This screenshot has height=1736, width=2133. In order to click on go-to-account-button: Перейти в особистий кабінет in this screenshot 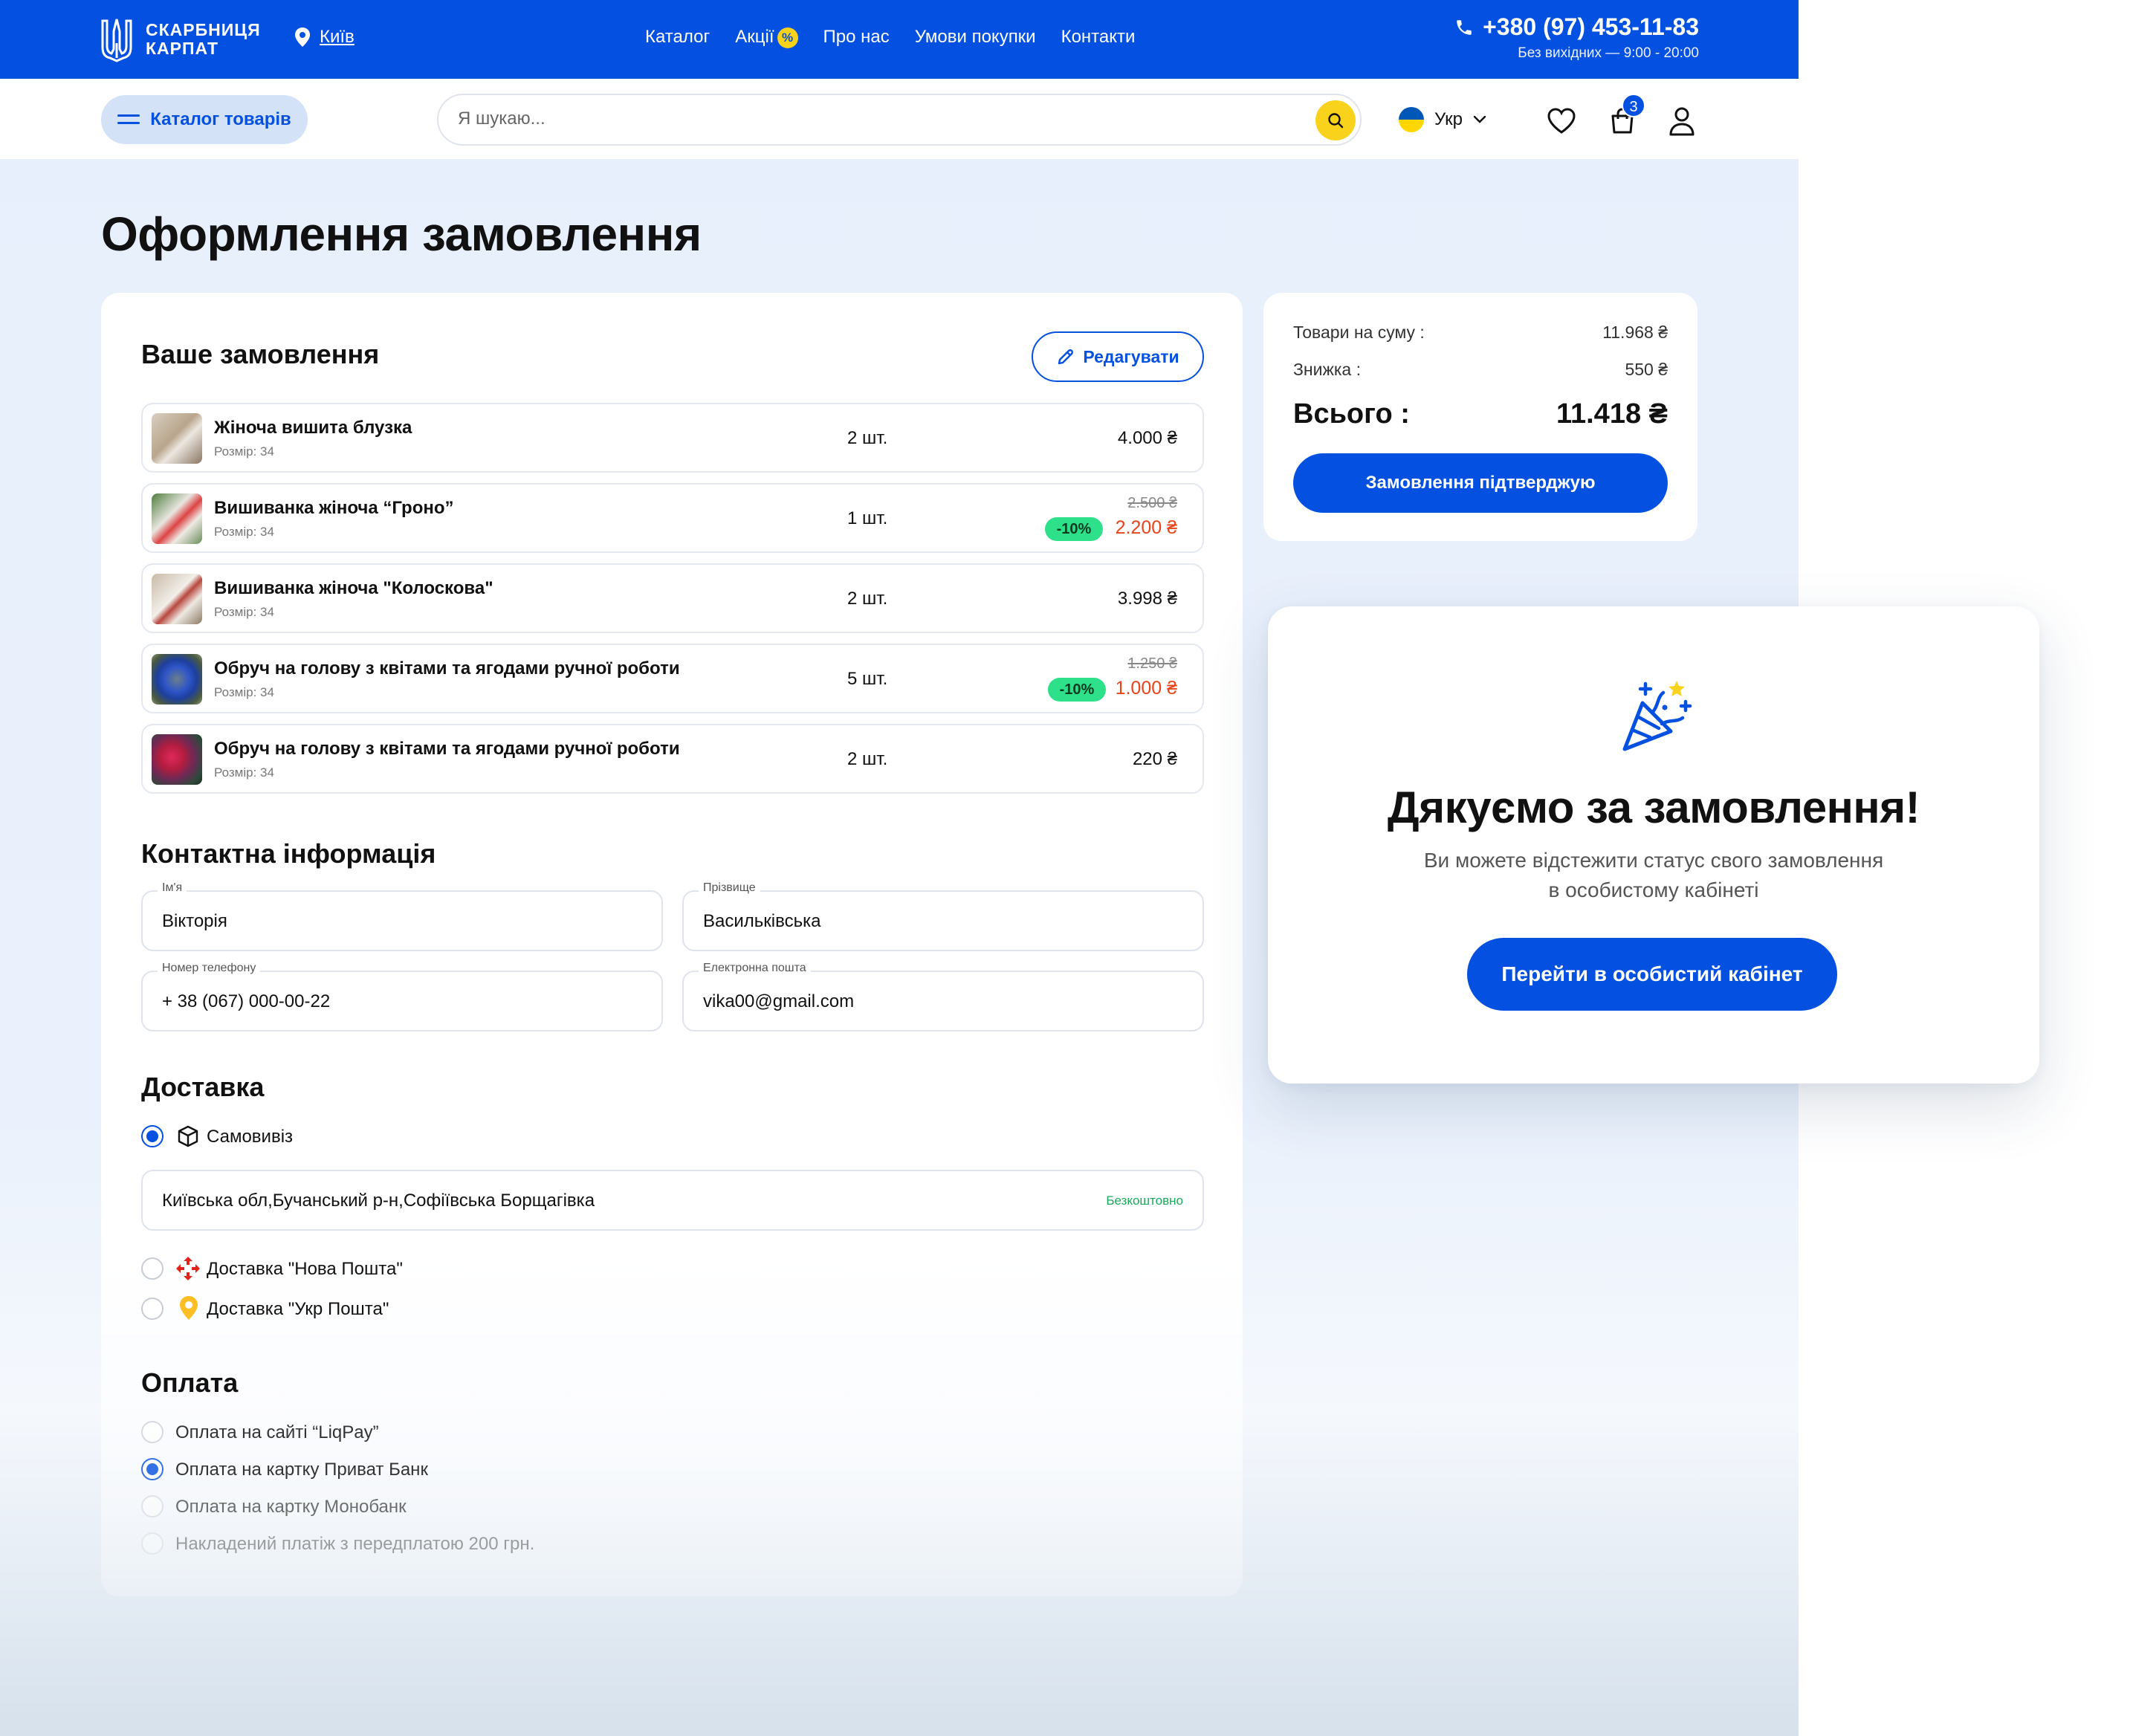, I will do `click(1652, 974)`.